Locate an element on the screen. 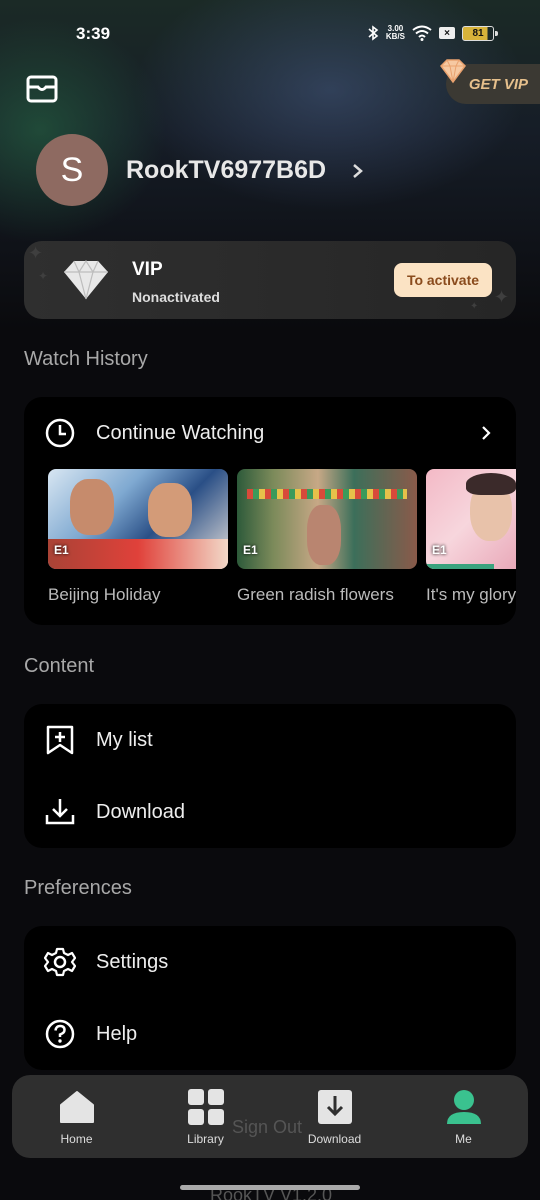 The image size is (540, 1200). vip-diamond-icon is located at coordinates (86, 279).